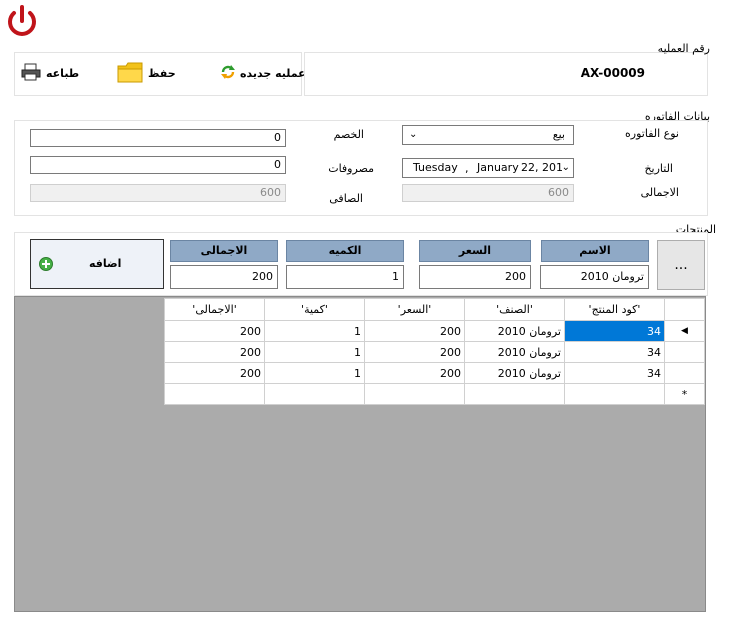 The image size is (729, 617). Describe the element at coordinates (658, 168) in the screenshot. I see `date-label: التاريخ` at that location.